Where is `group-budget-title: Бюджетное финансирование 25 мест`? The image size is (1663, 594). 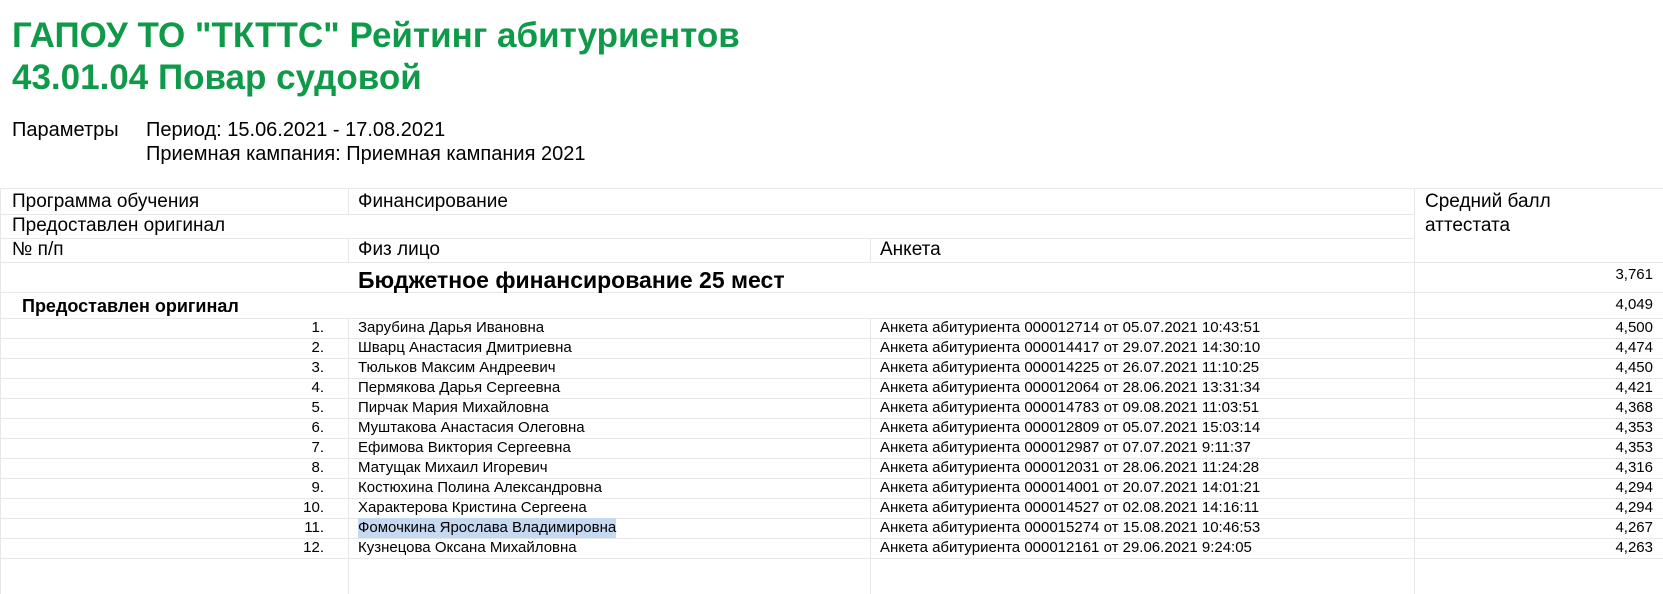 group-budget-title: Бюджетное финансирование 25 мест is located at coordinates (571, 280).